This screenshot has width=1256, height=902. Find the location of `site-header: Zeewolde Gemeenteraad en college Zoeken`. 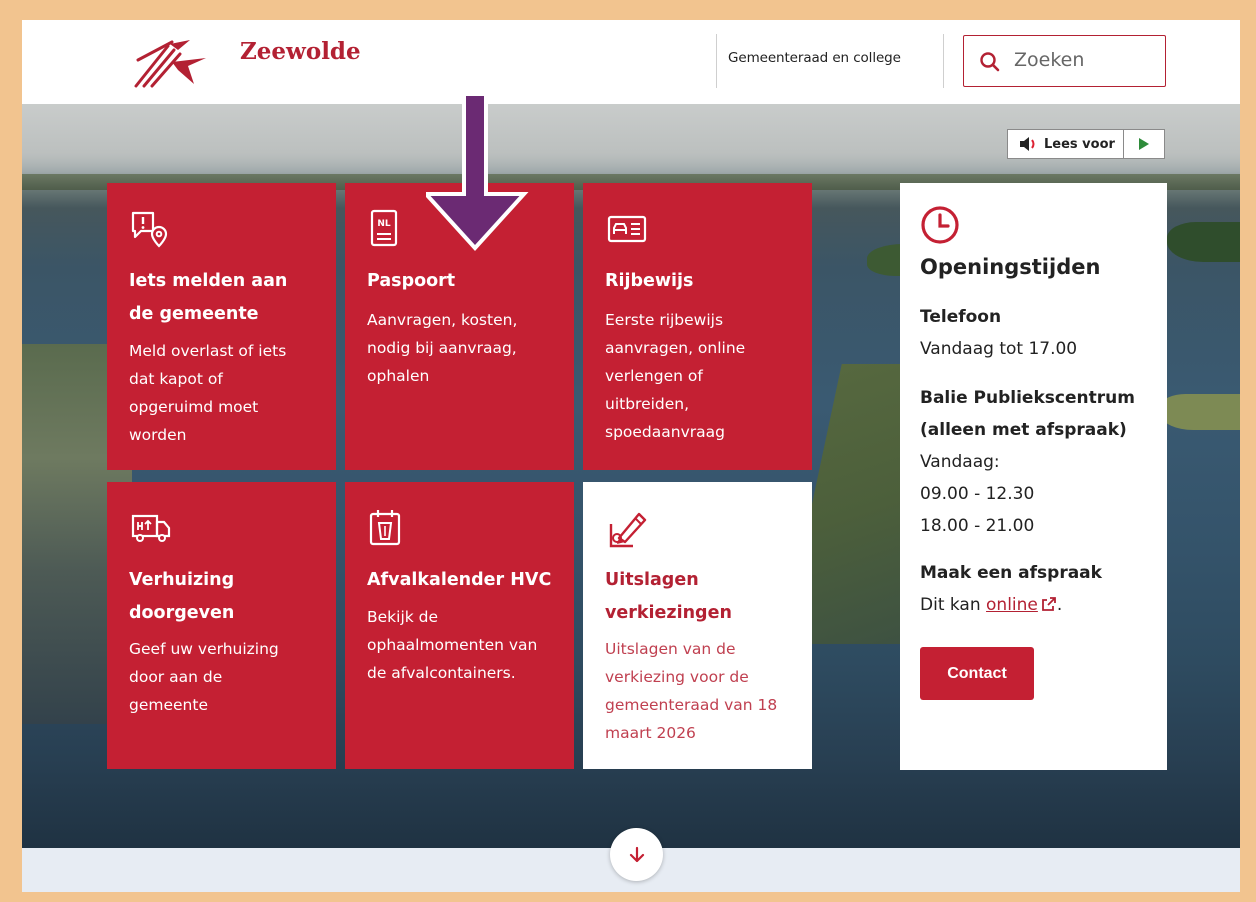

site-header: Zeewolde Gemeenteraad en college Zoeken is located at coordinates (631, 62).